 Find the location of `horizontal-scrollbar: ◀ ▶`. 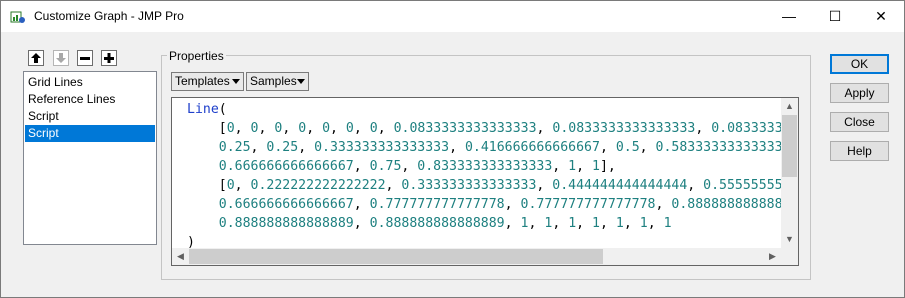

horizontal-scrollbar: ◀ ▶ is located at coordinates (476, 256).